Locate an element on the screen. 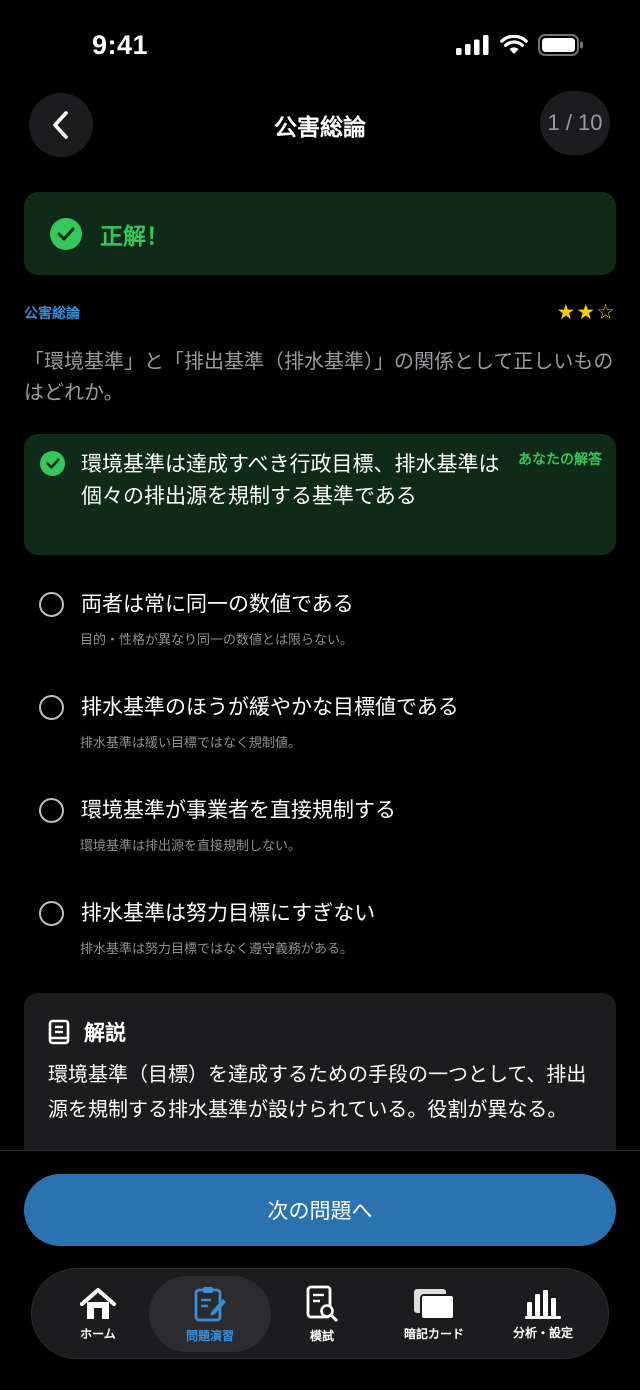  tab-label: 暗記カード is located at coordinates (433, 1333).